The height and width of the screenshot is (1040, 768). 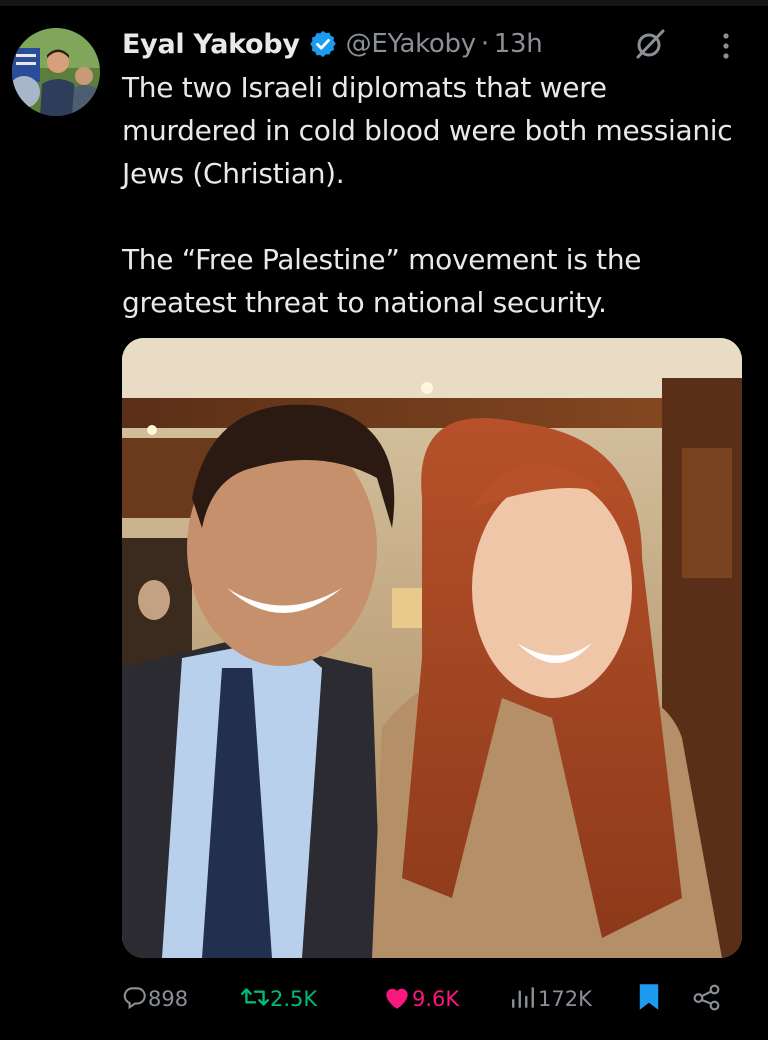 I want to click on repost-count: 2.5K, so click(x=294, y=999).